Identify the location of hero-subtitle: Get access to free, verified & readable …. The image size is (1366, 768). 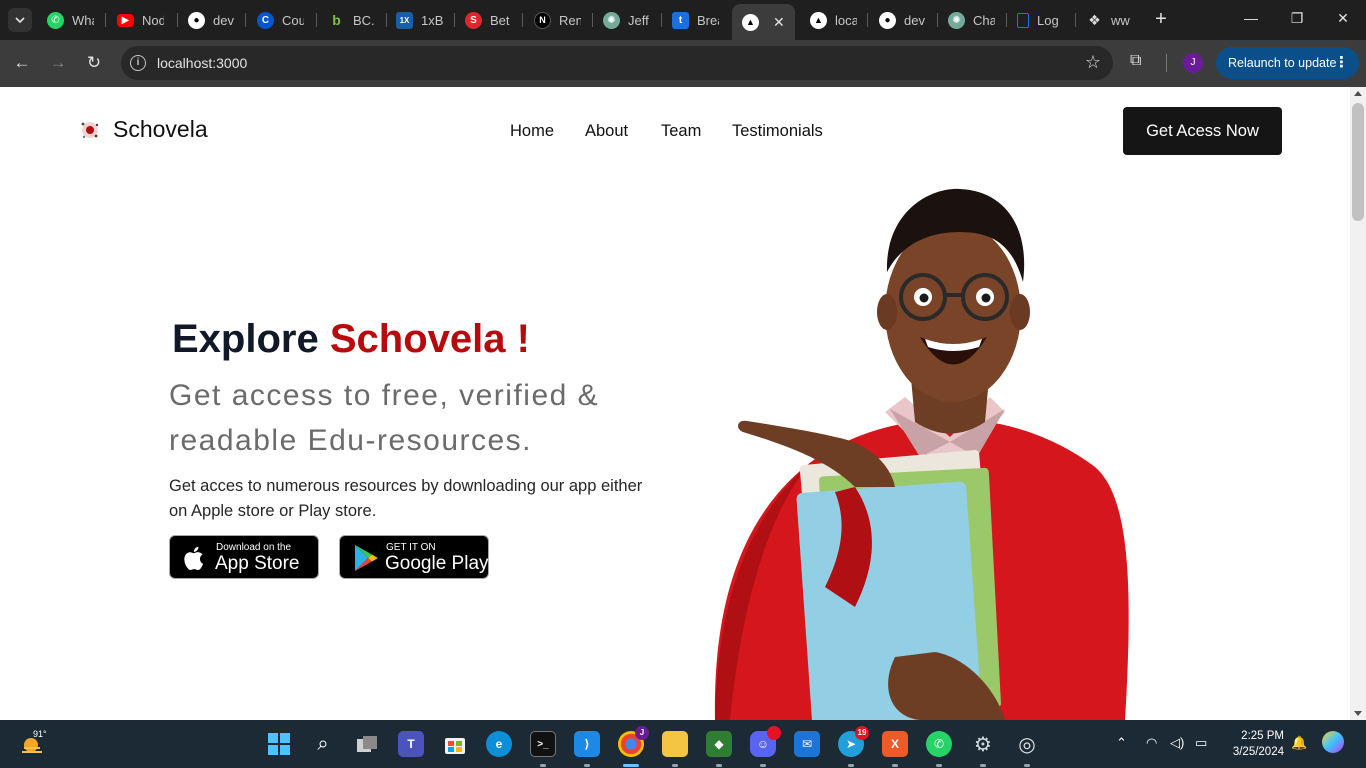
(384, 418).